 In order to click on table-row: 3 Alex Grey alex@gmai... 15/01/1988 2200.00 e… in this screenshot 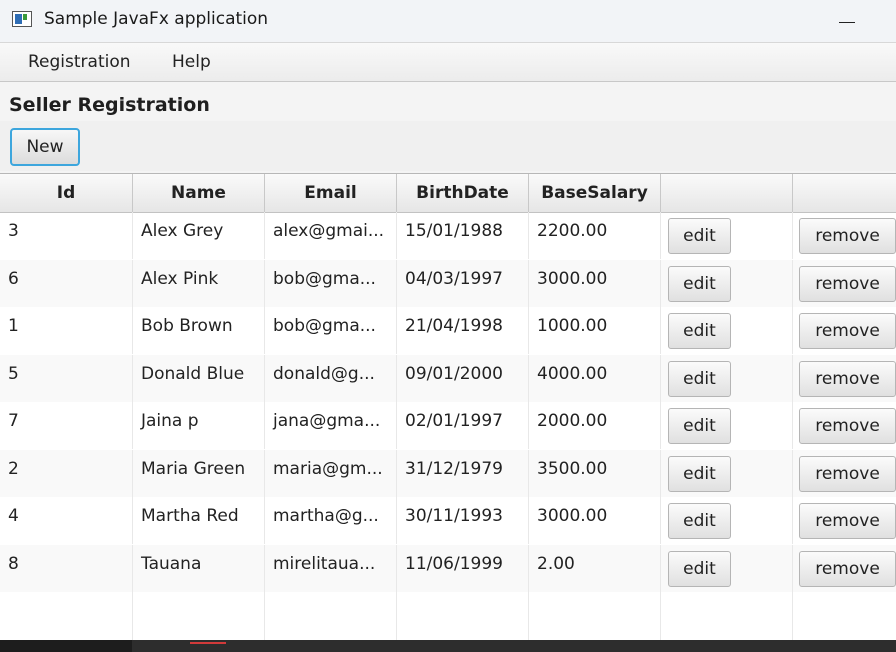, I will do `click(448, 235)`.